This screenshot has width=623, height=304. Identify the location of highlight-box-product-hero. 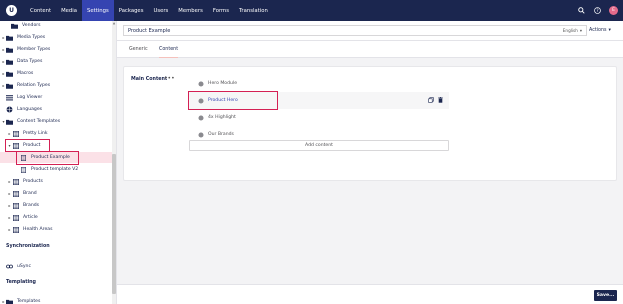
(233, 100).